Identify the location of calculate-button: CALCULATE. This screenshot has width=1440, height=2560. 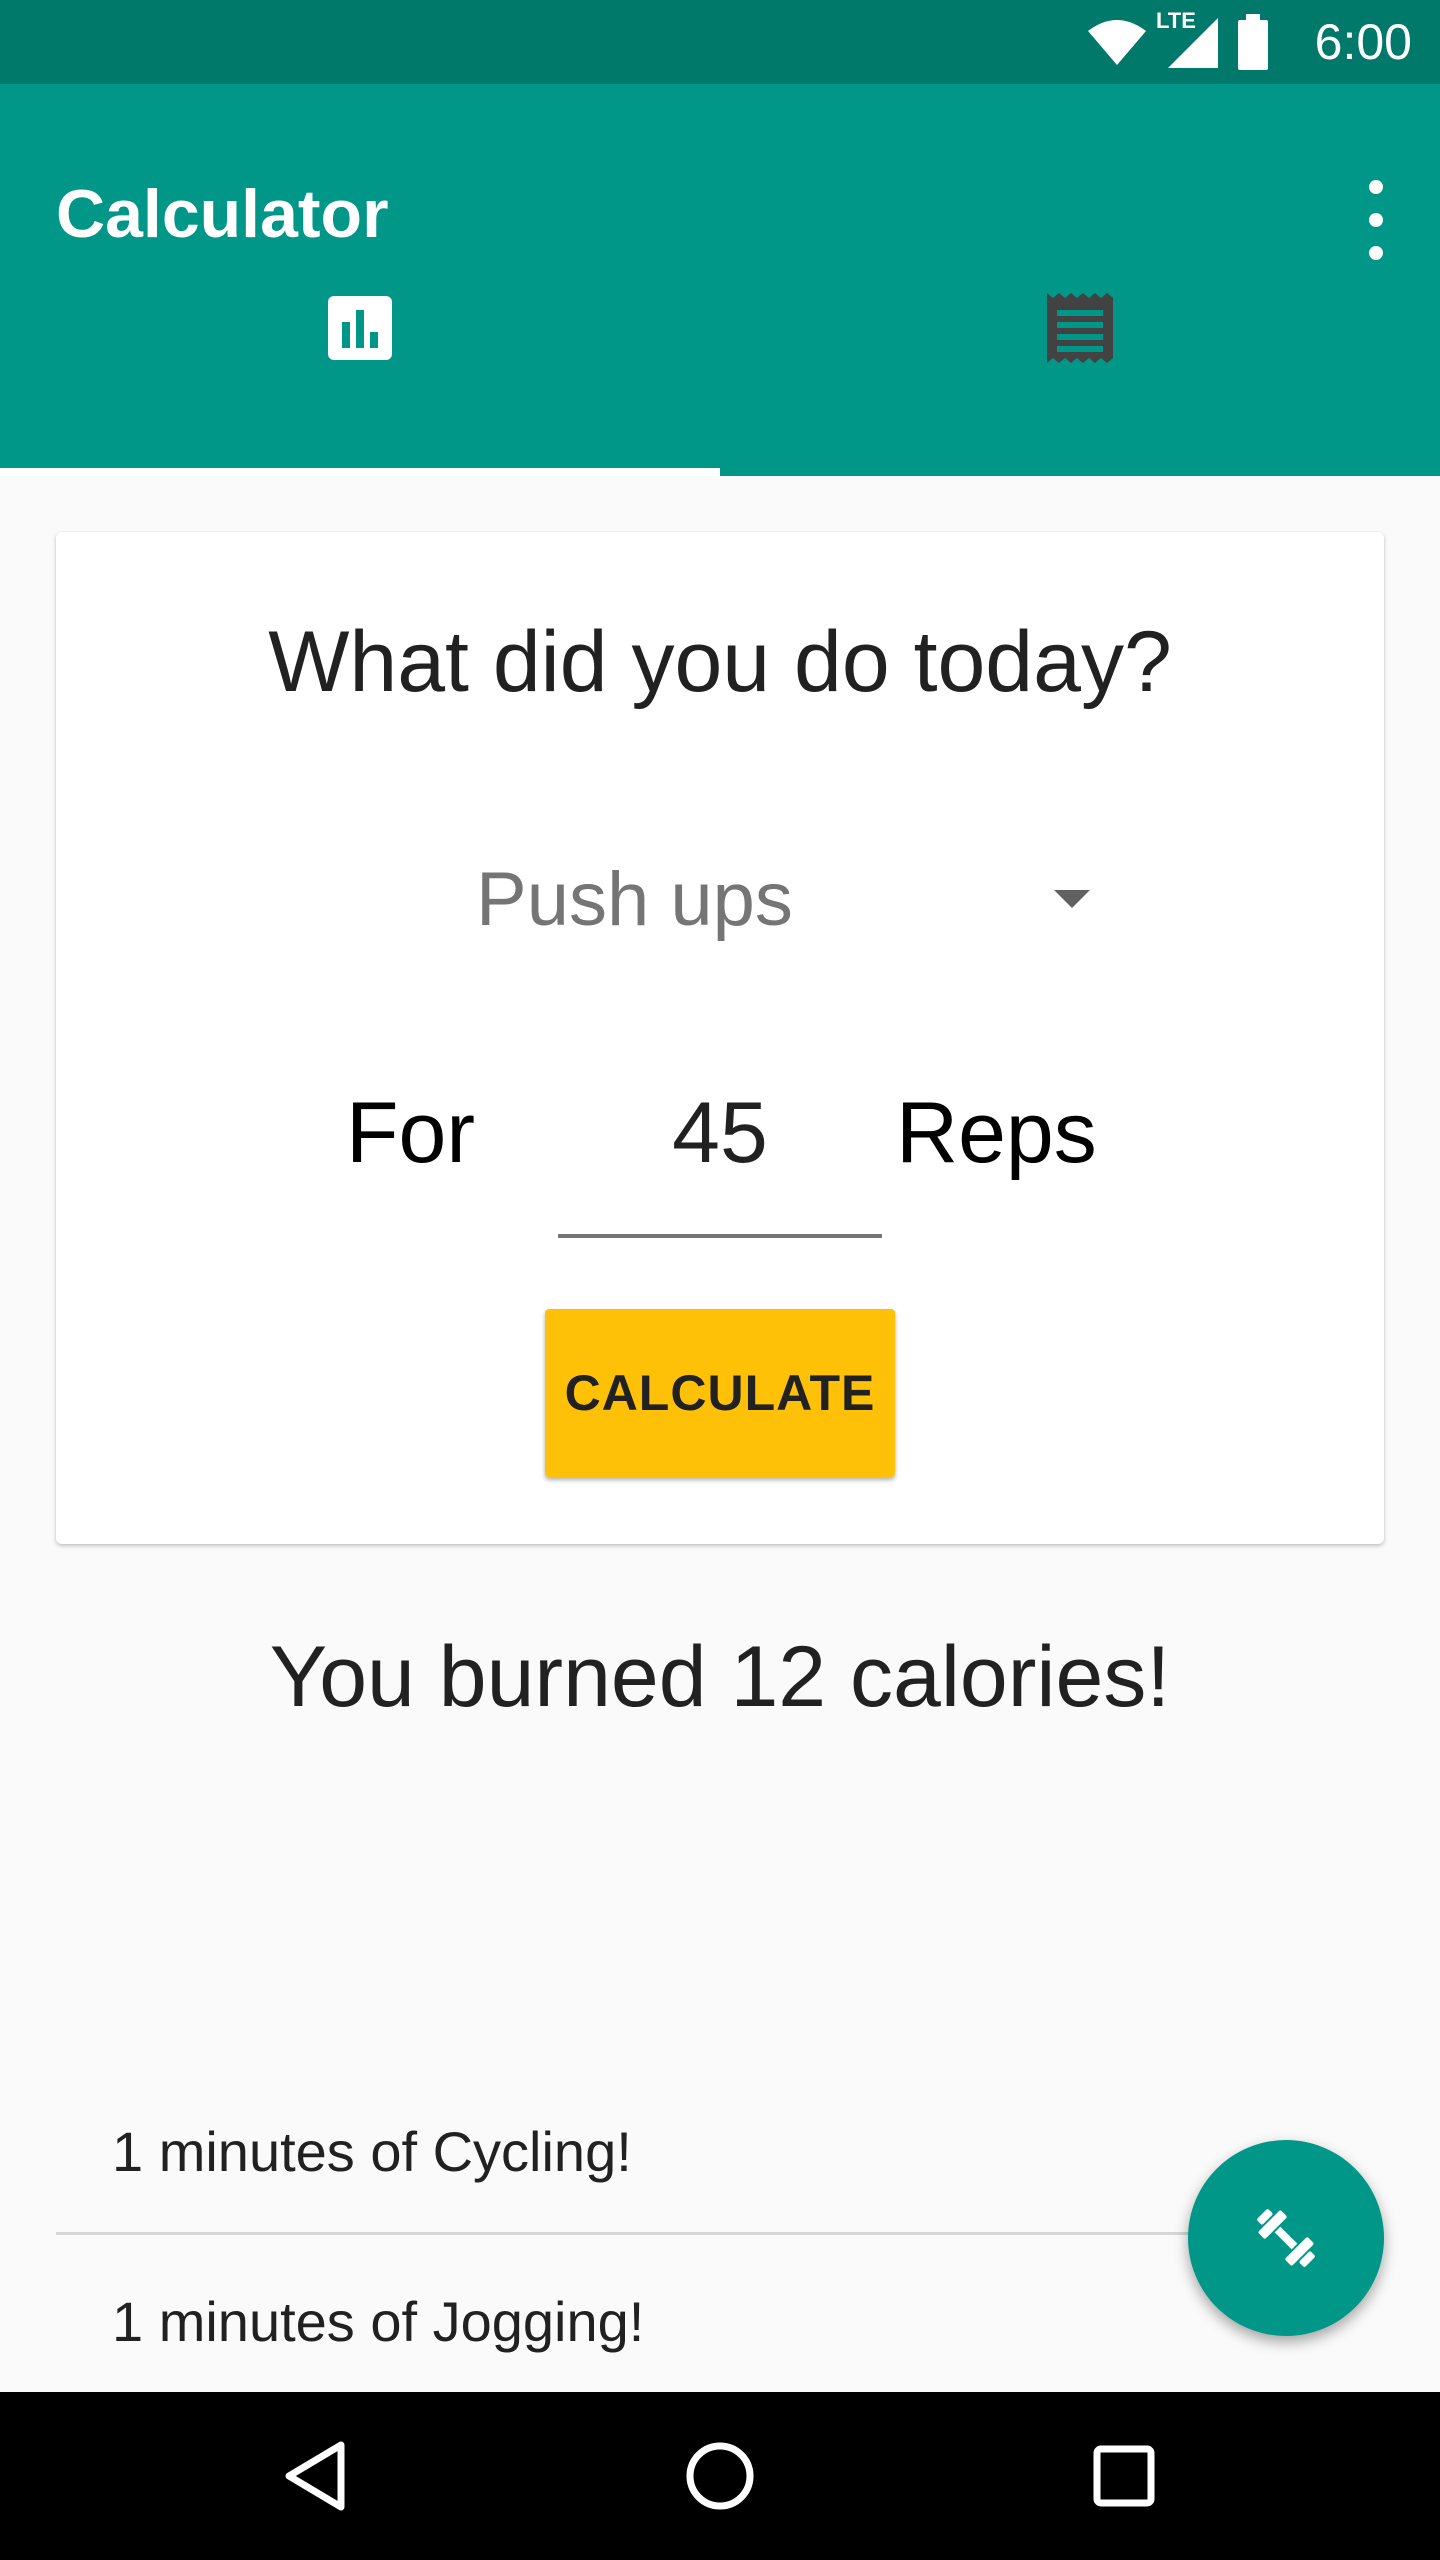
(720, 1393).